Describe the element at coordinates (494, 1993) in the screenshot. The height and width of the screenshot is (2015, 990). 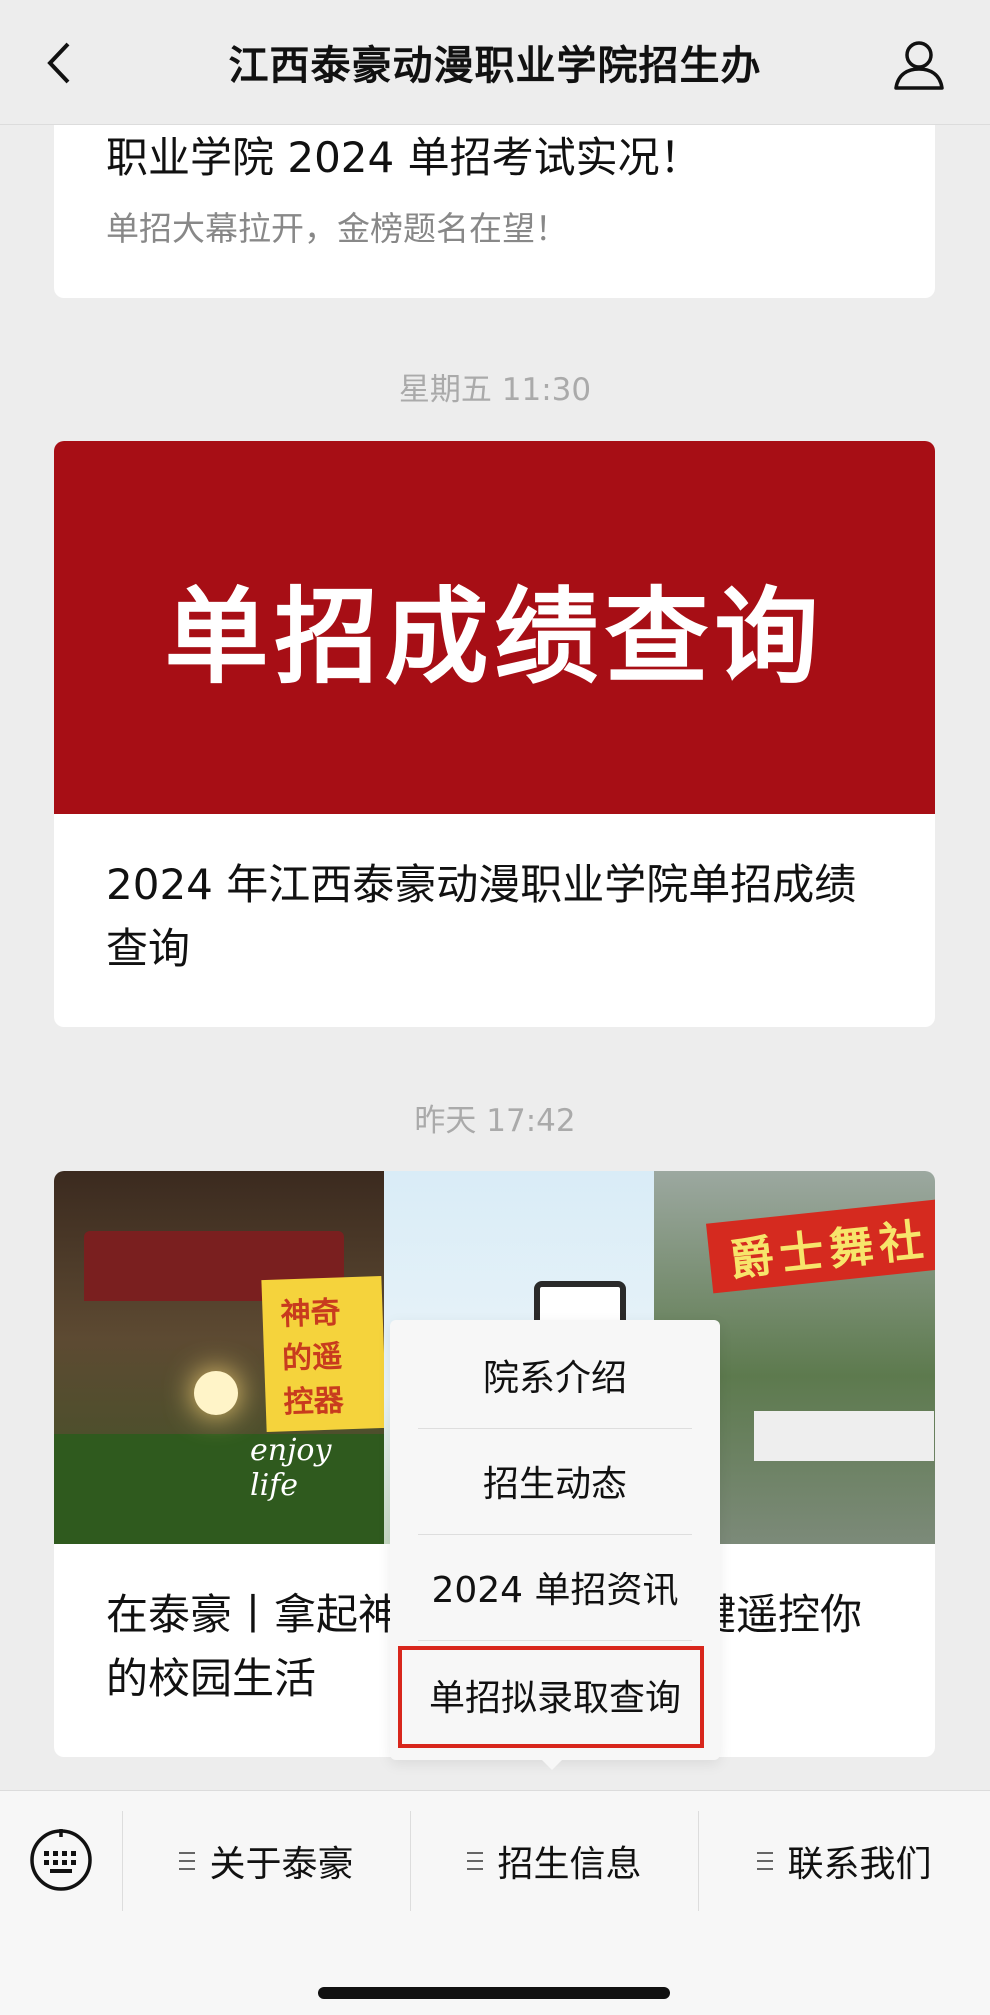
I see `home-indicator` at that location.